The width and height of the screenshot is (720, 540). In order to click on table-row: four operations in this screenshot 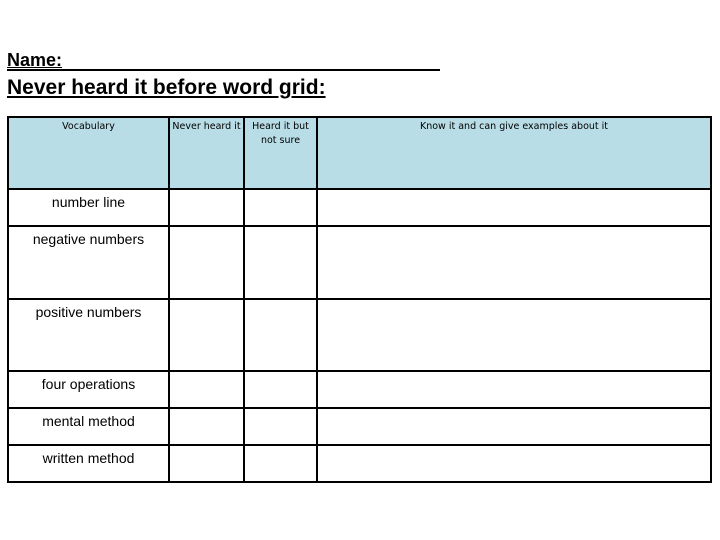, I will do `click(359, 389)`.